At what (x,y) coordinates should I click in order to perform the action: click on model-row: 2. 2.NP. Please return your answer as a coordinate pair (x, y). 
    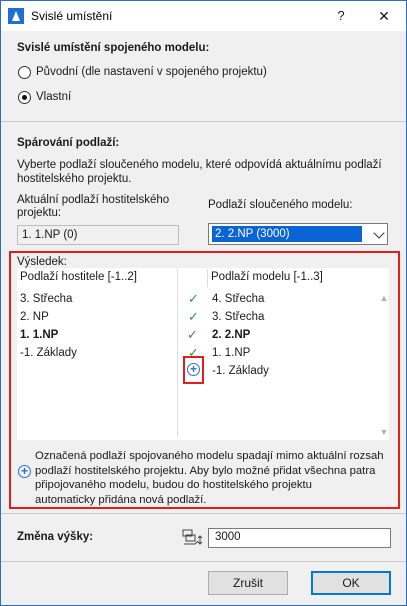
    Looking at the image, I should click on (231, 335).